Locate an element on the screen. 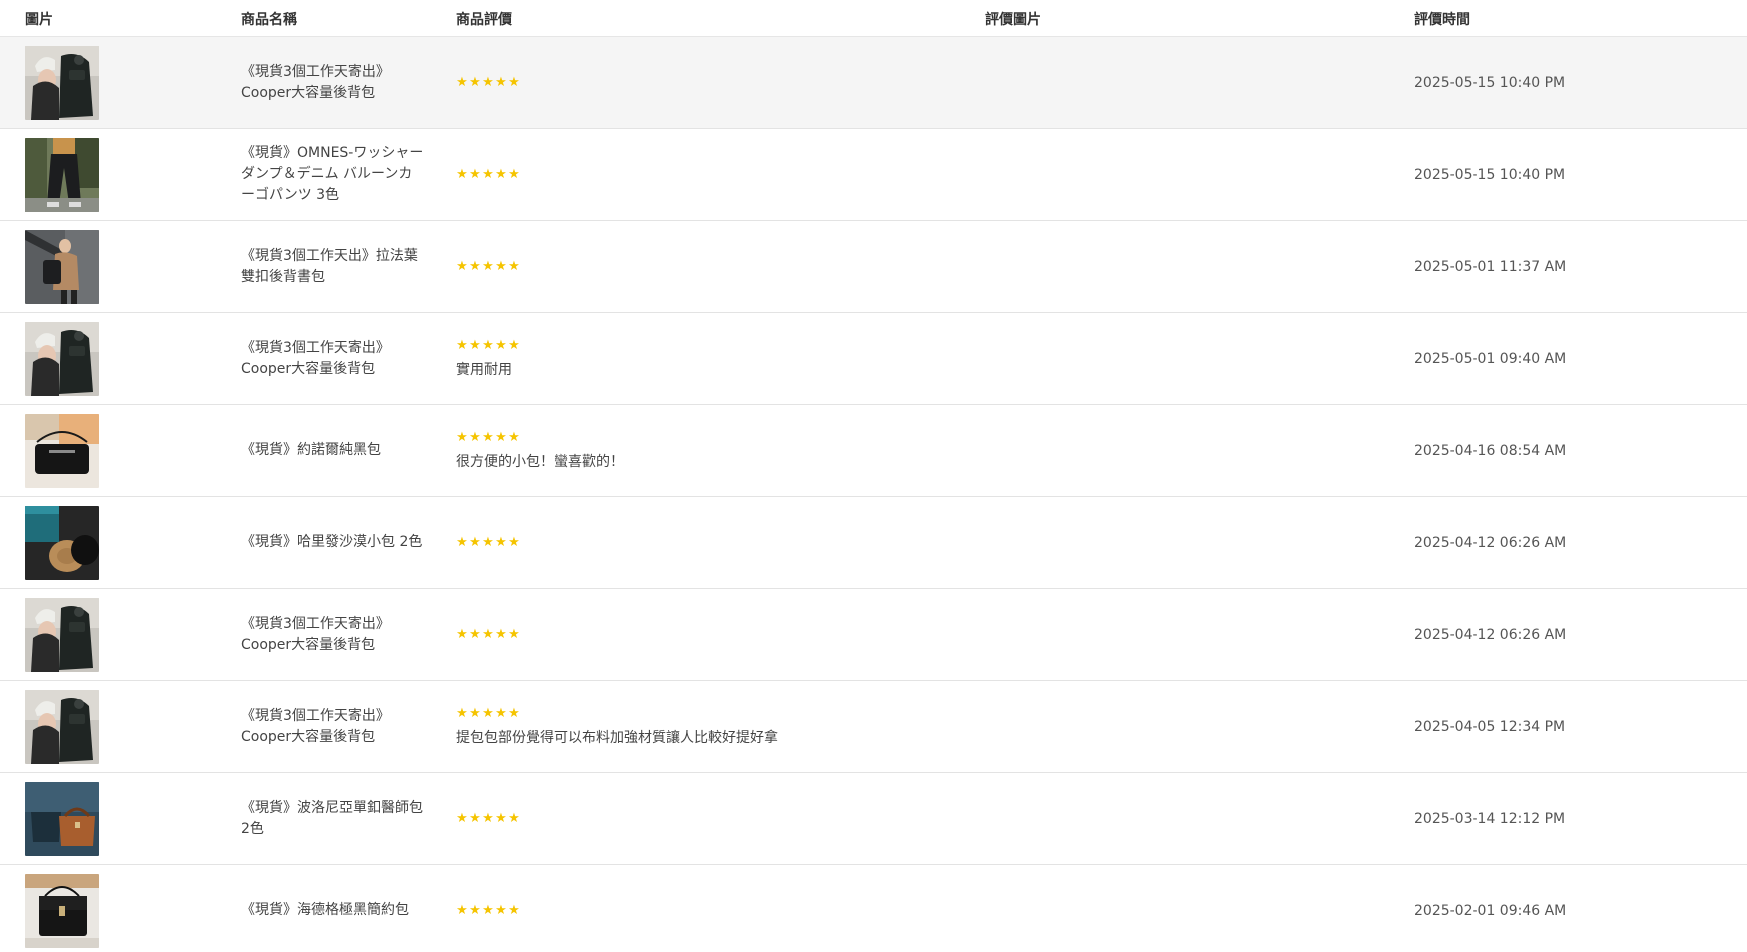  product-name-link: 《現貨》OMNES-ワッシャーダンプ＆デニム バルーンカーゴパンツ 3色 is located at coordinates (333, 174).